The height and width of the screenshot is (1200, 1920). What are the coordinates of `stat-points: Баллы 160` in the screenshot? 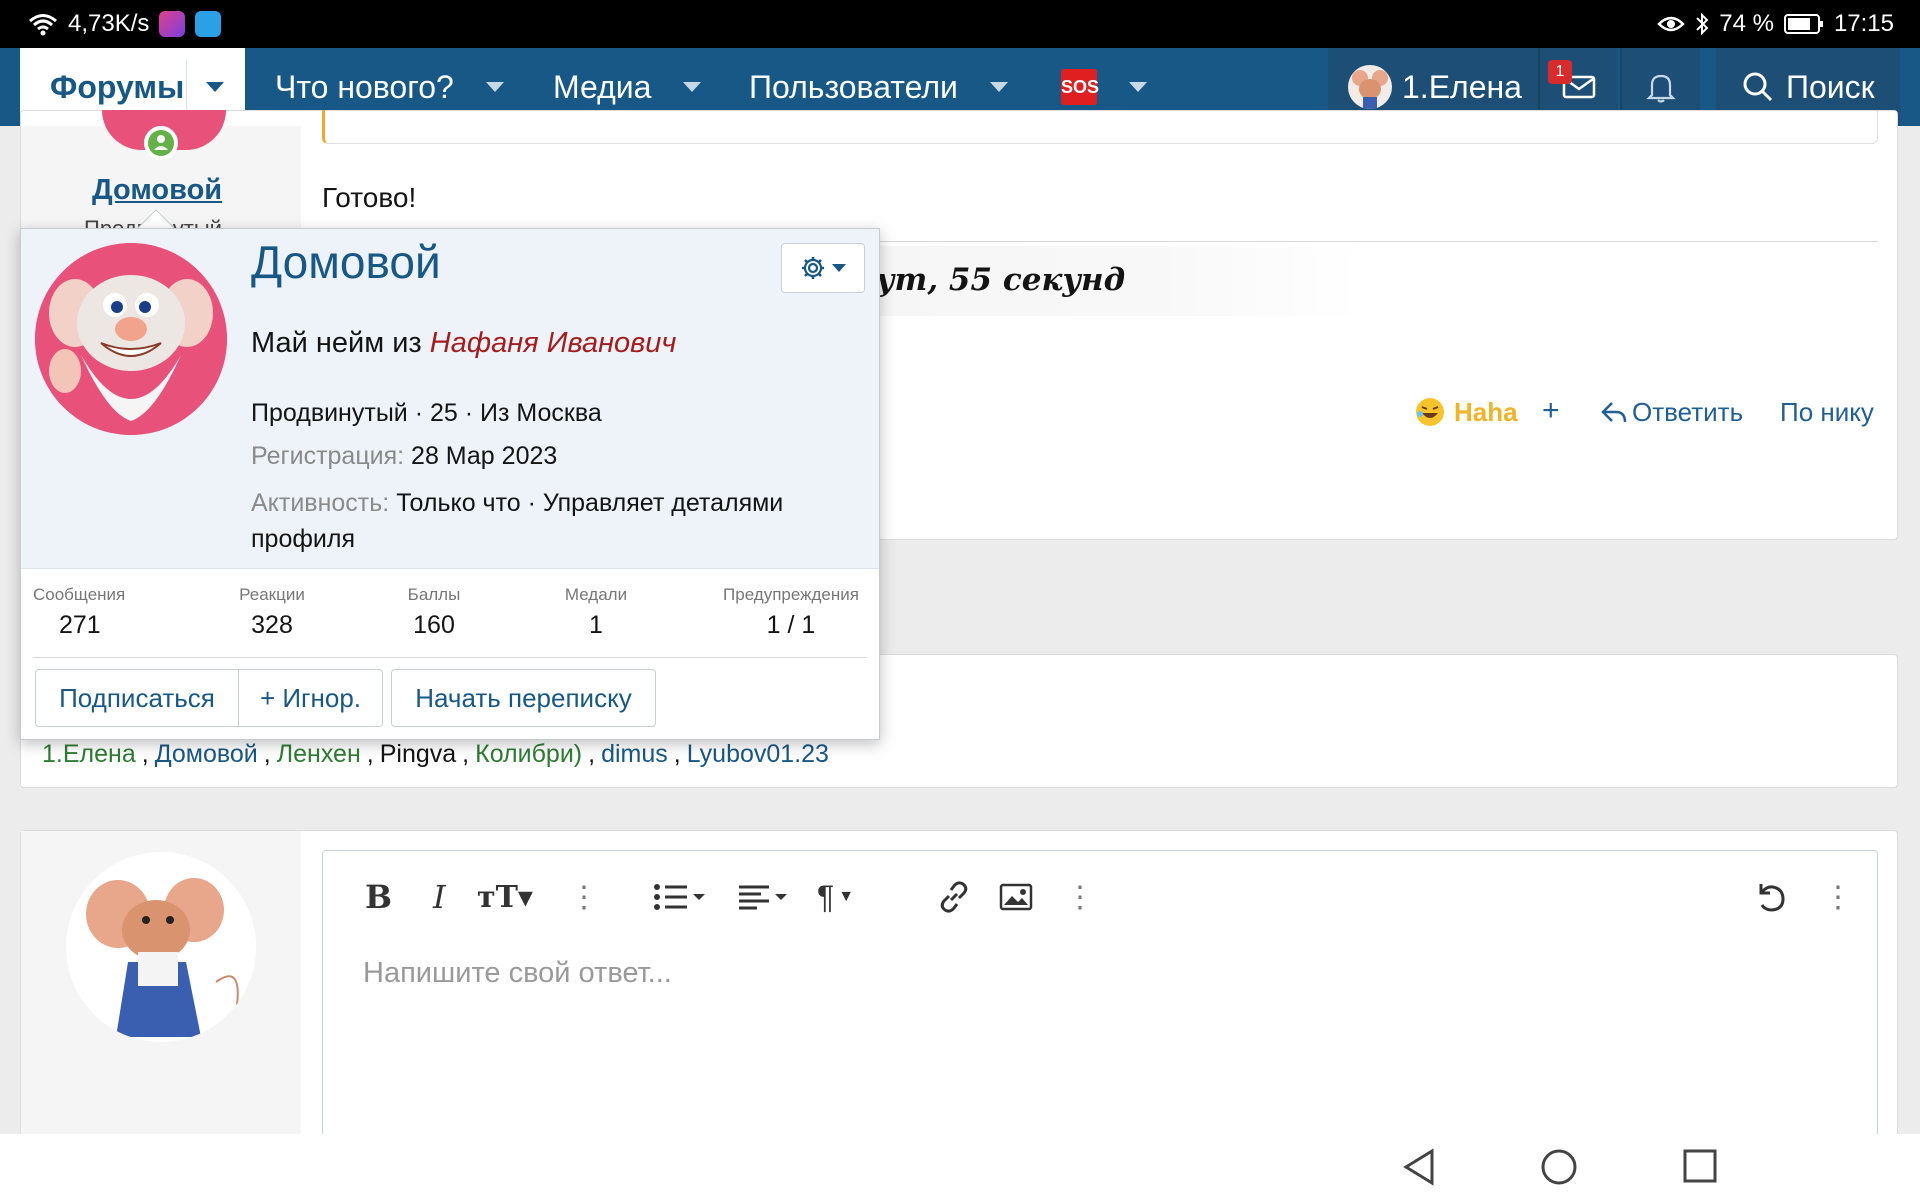 It's located at (434, 612).